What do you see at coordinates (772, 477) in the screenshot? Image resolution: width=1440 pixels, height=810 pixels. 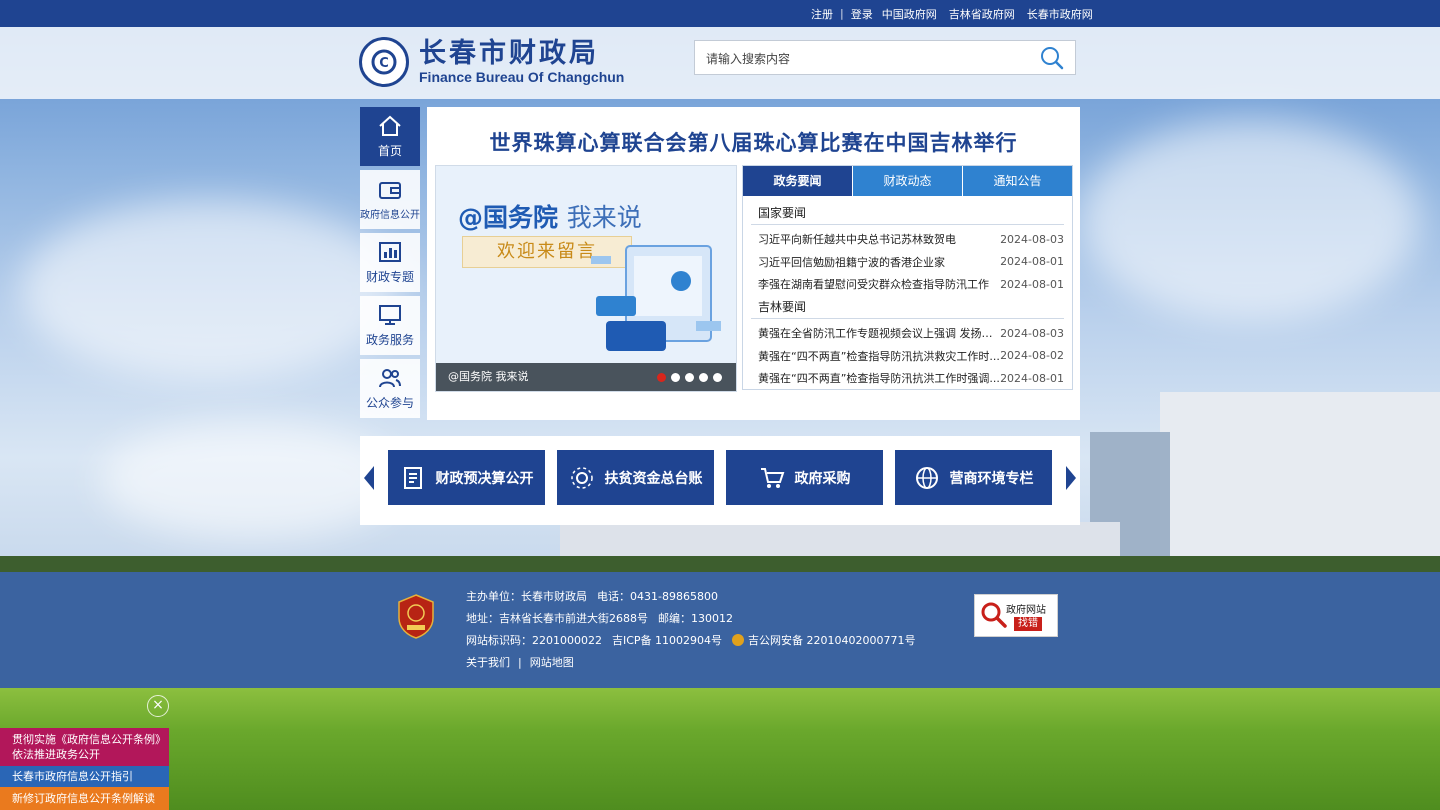 I see `cart-icon` at bounding box center [772, 477].